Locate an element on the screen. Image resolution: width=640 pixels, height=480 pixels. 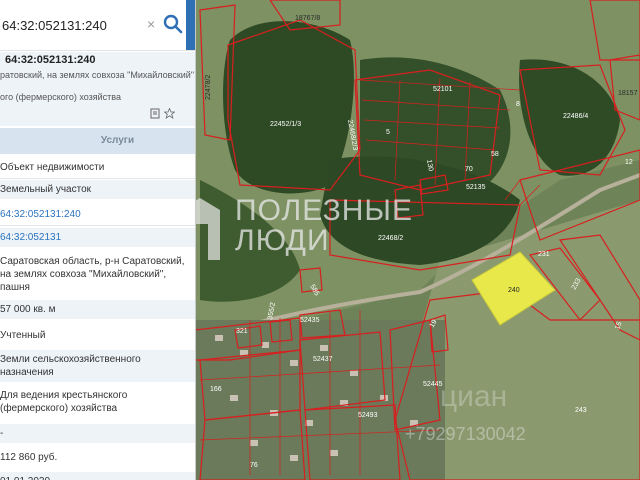
label-321: 321 is located at coordinates (242, 331).